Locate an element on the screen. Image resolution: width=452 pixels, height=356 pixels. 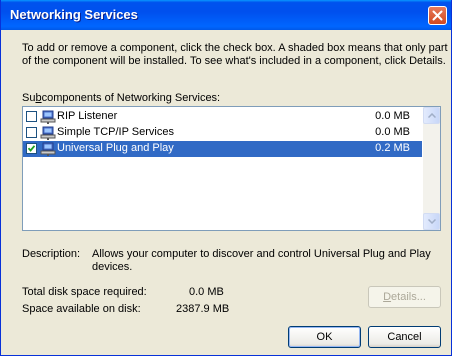
close-icon is located at coordinates (437, 15).